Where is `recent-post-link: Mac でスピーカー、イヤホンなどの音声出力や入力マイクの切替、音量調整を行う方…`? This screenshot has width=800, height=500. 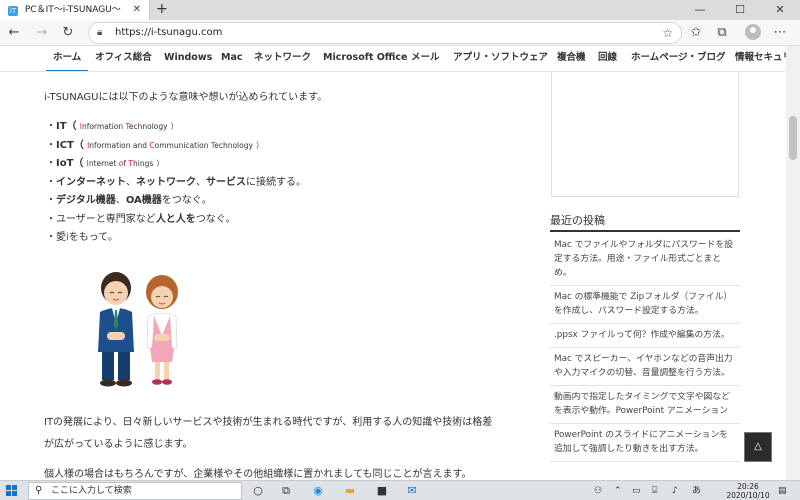
recent-post-link: Mac でスピーカー、イヤホンなどの音声出力や入力マイクの切替、音量調整を行う方… is located at coordinates (645, 367).